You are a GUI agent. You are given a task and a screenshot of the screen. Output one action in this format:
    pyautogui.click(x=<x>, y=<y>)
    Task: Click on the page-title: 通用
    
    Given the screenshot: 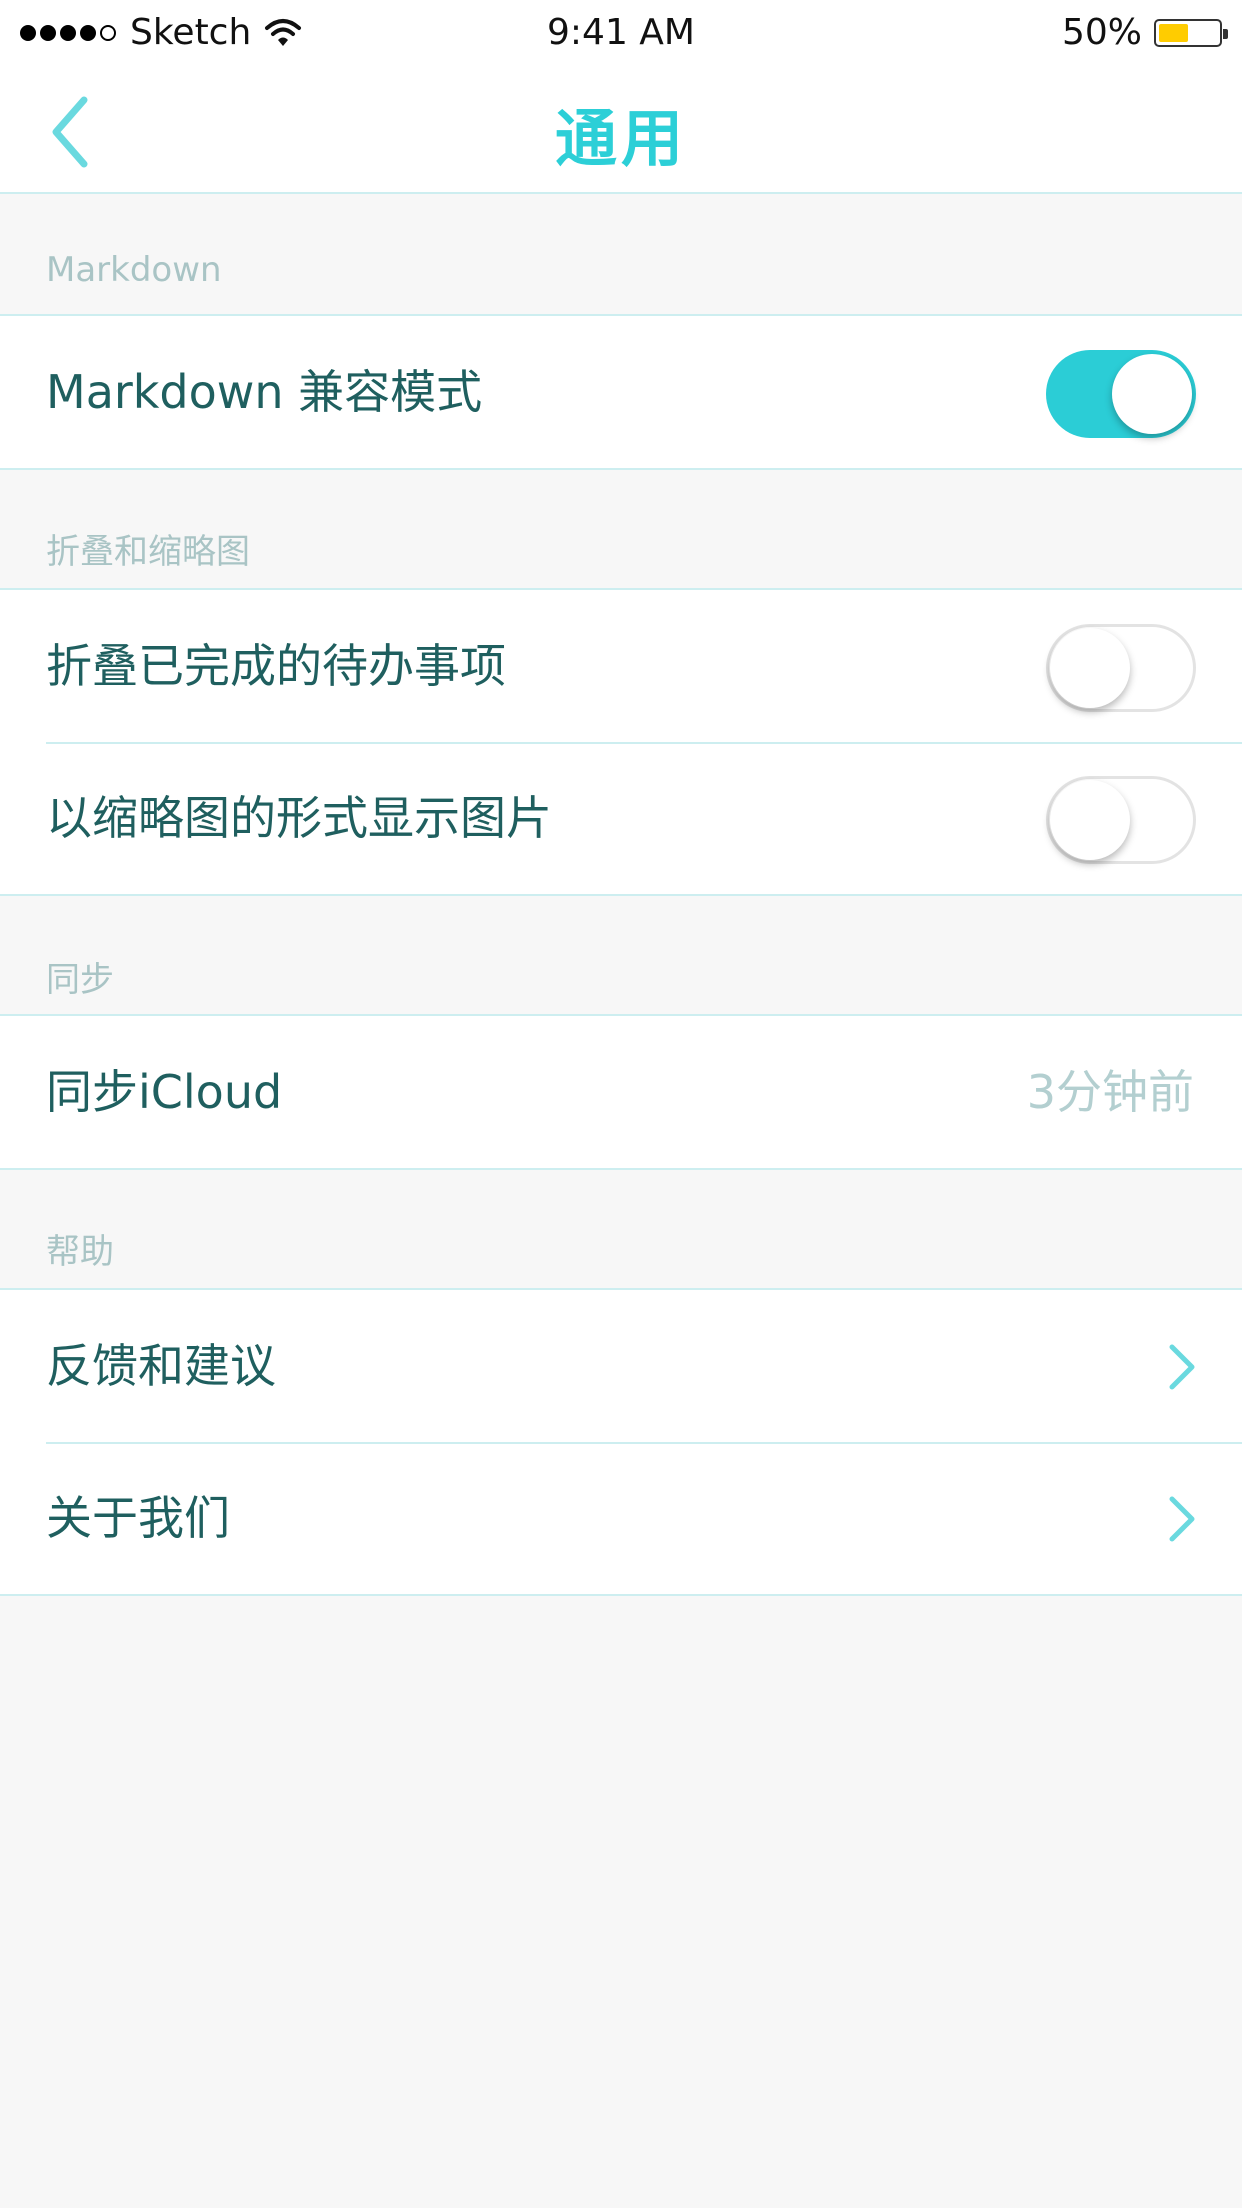 What is the action you would take?
    pyautogui.click(x=620, y=138)
    